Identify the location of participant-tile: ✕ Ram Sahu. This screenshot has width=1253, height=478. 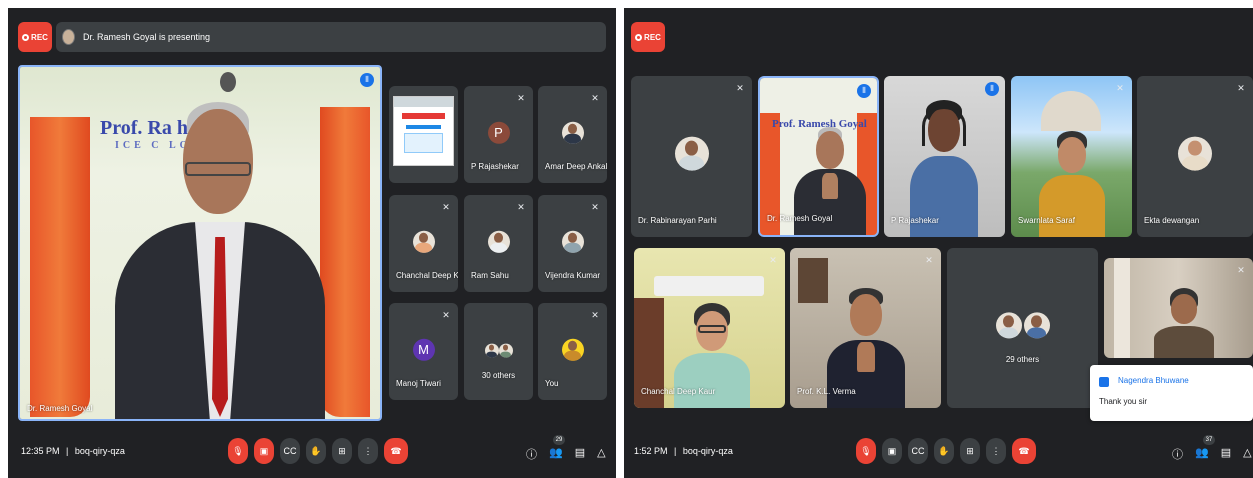
(498, 243).